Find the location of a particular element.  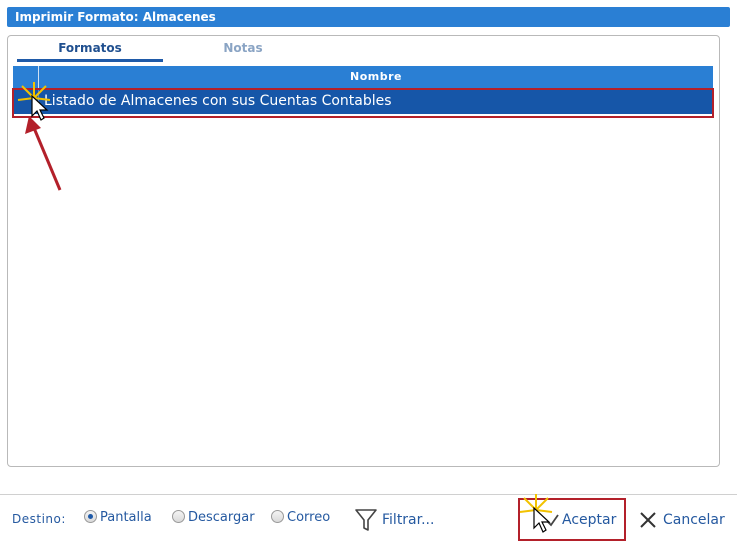

grid-header: Nombre is located at coordinates (363, 77).